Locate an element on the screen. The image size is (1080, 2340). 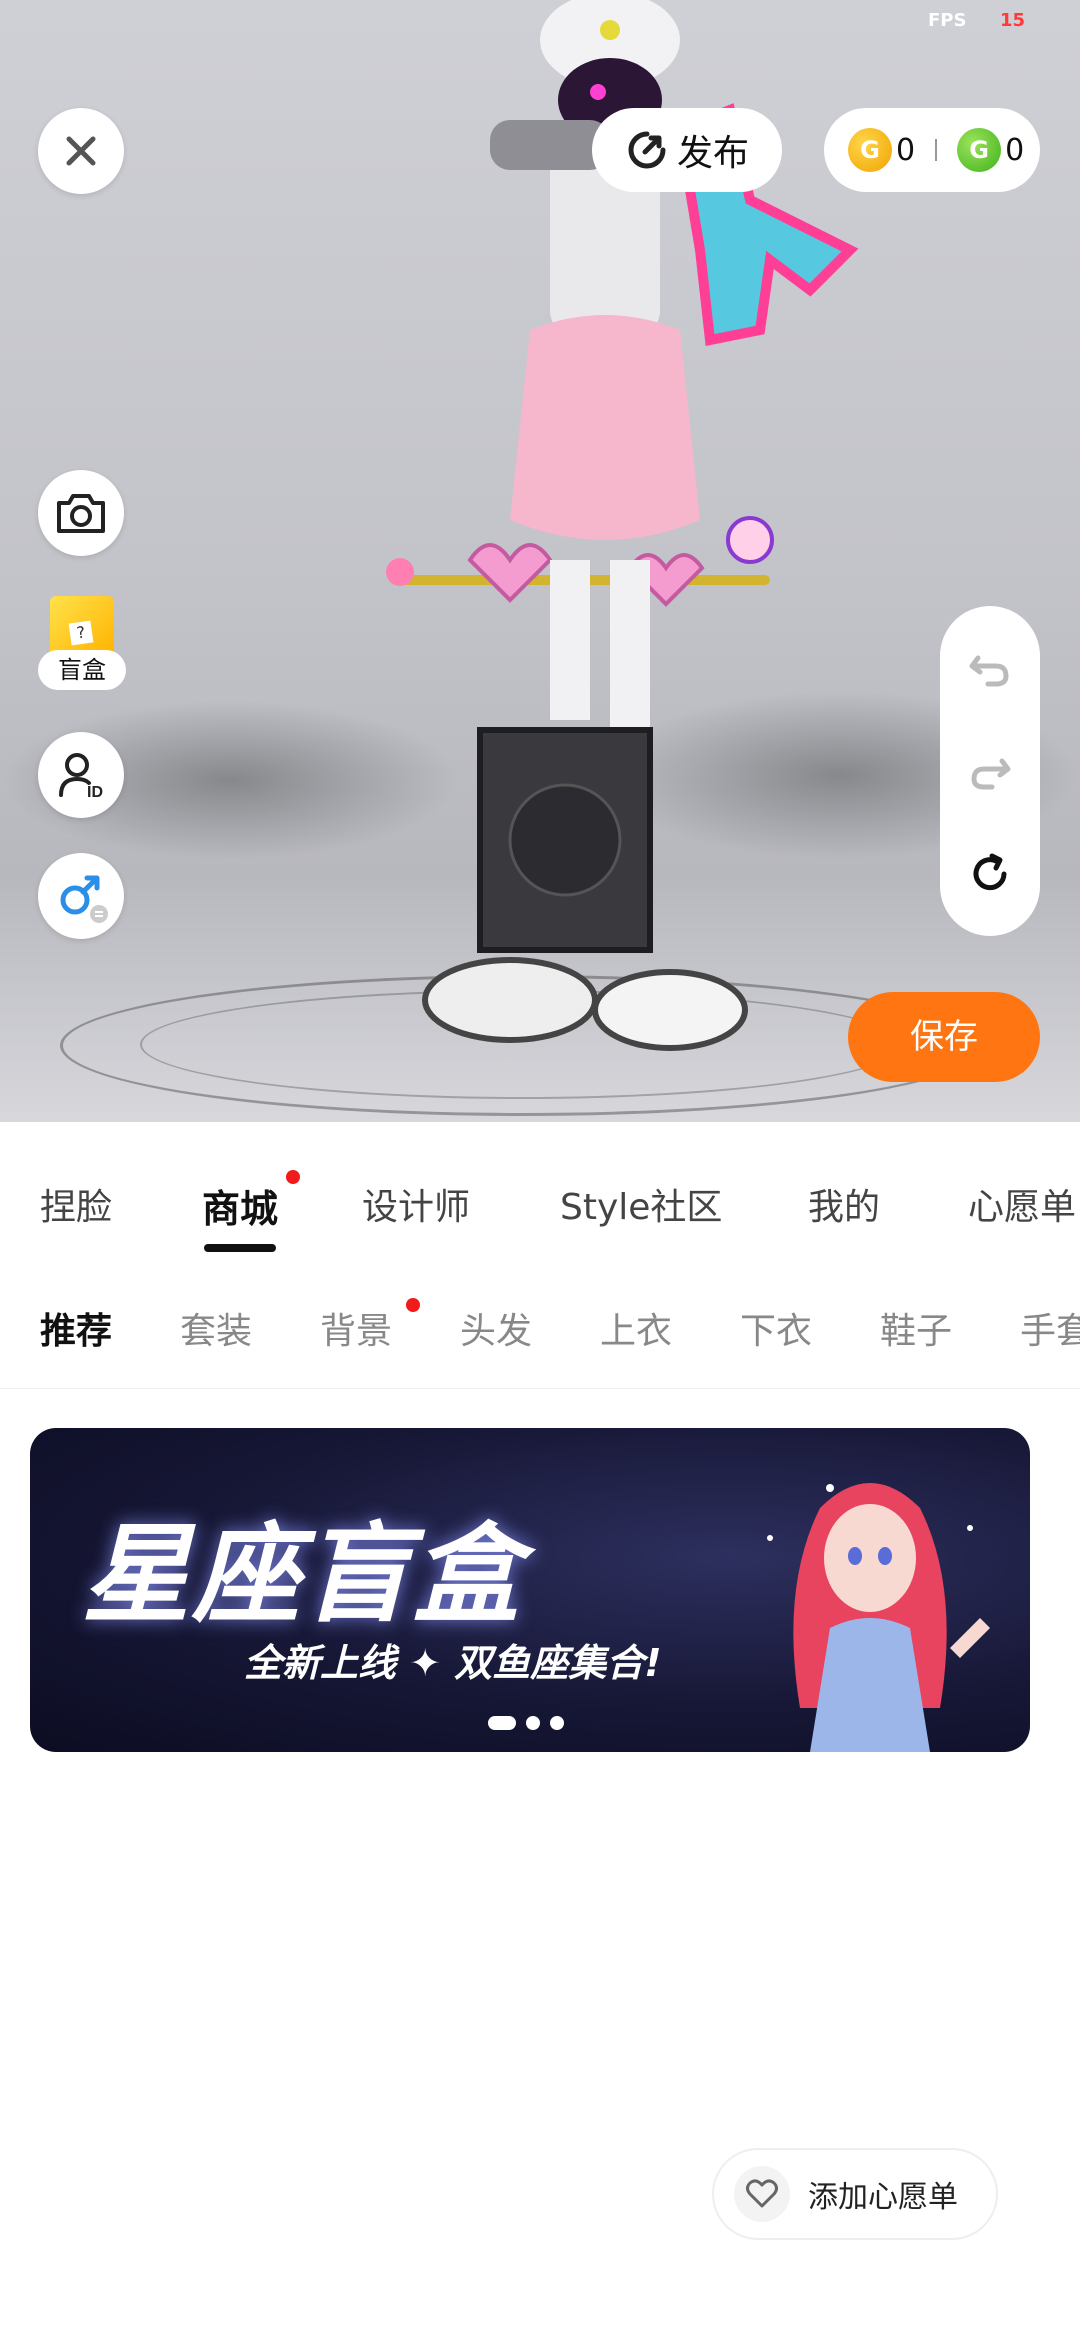
tab-wishlist: 心愿单 is located at coordinates (1022, 1204).